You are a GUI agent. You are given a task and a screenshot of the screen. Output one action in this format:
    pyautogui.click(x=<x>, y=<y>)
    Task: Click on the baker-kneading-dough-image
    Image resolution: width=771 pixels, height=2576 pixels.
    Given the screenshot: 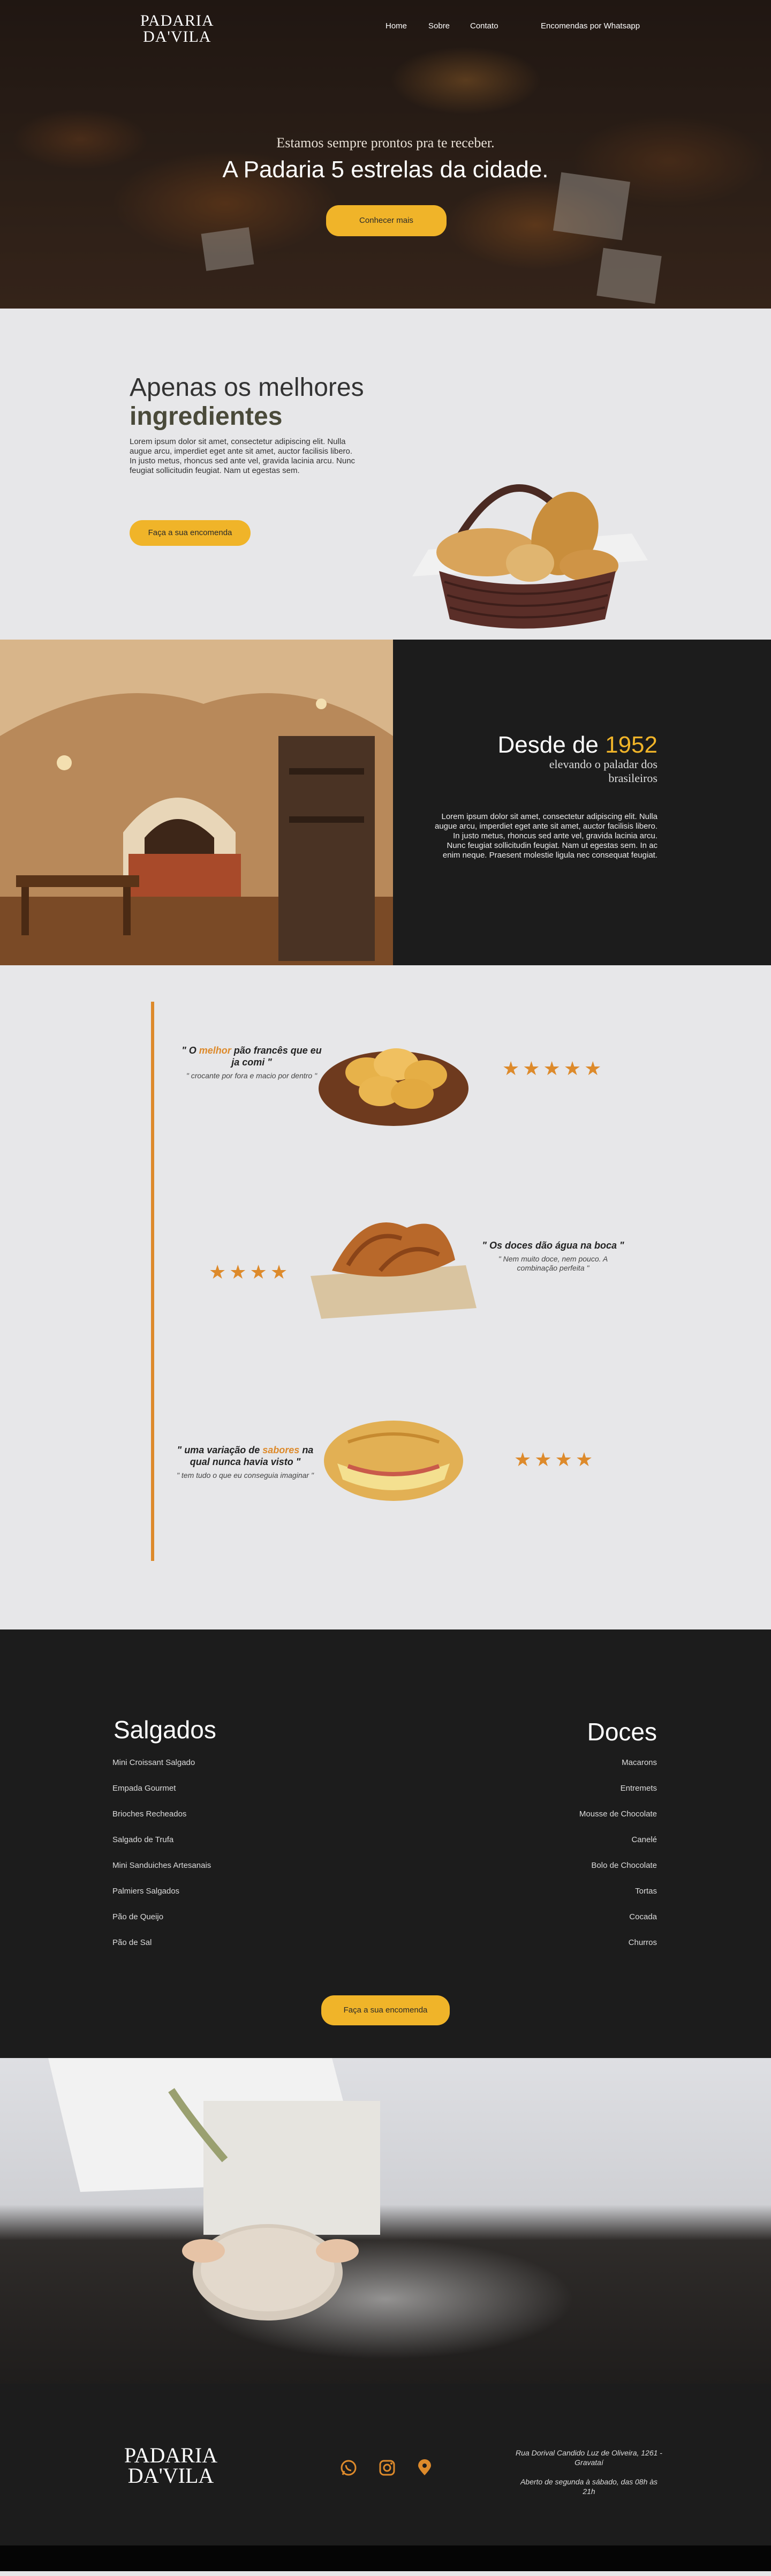 What is the action you would take?
    pyautogui.click(x=214, y=2189)
    